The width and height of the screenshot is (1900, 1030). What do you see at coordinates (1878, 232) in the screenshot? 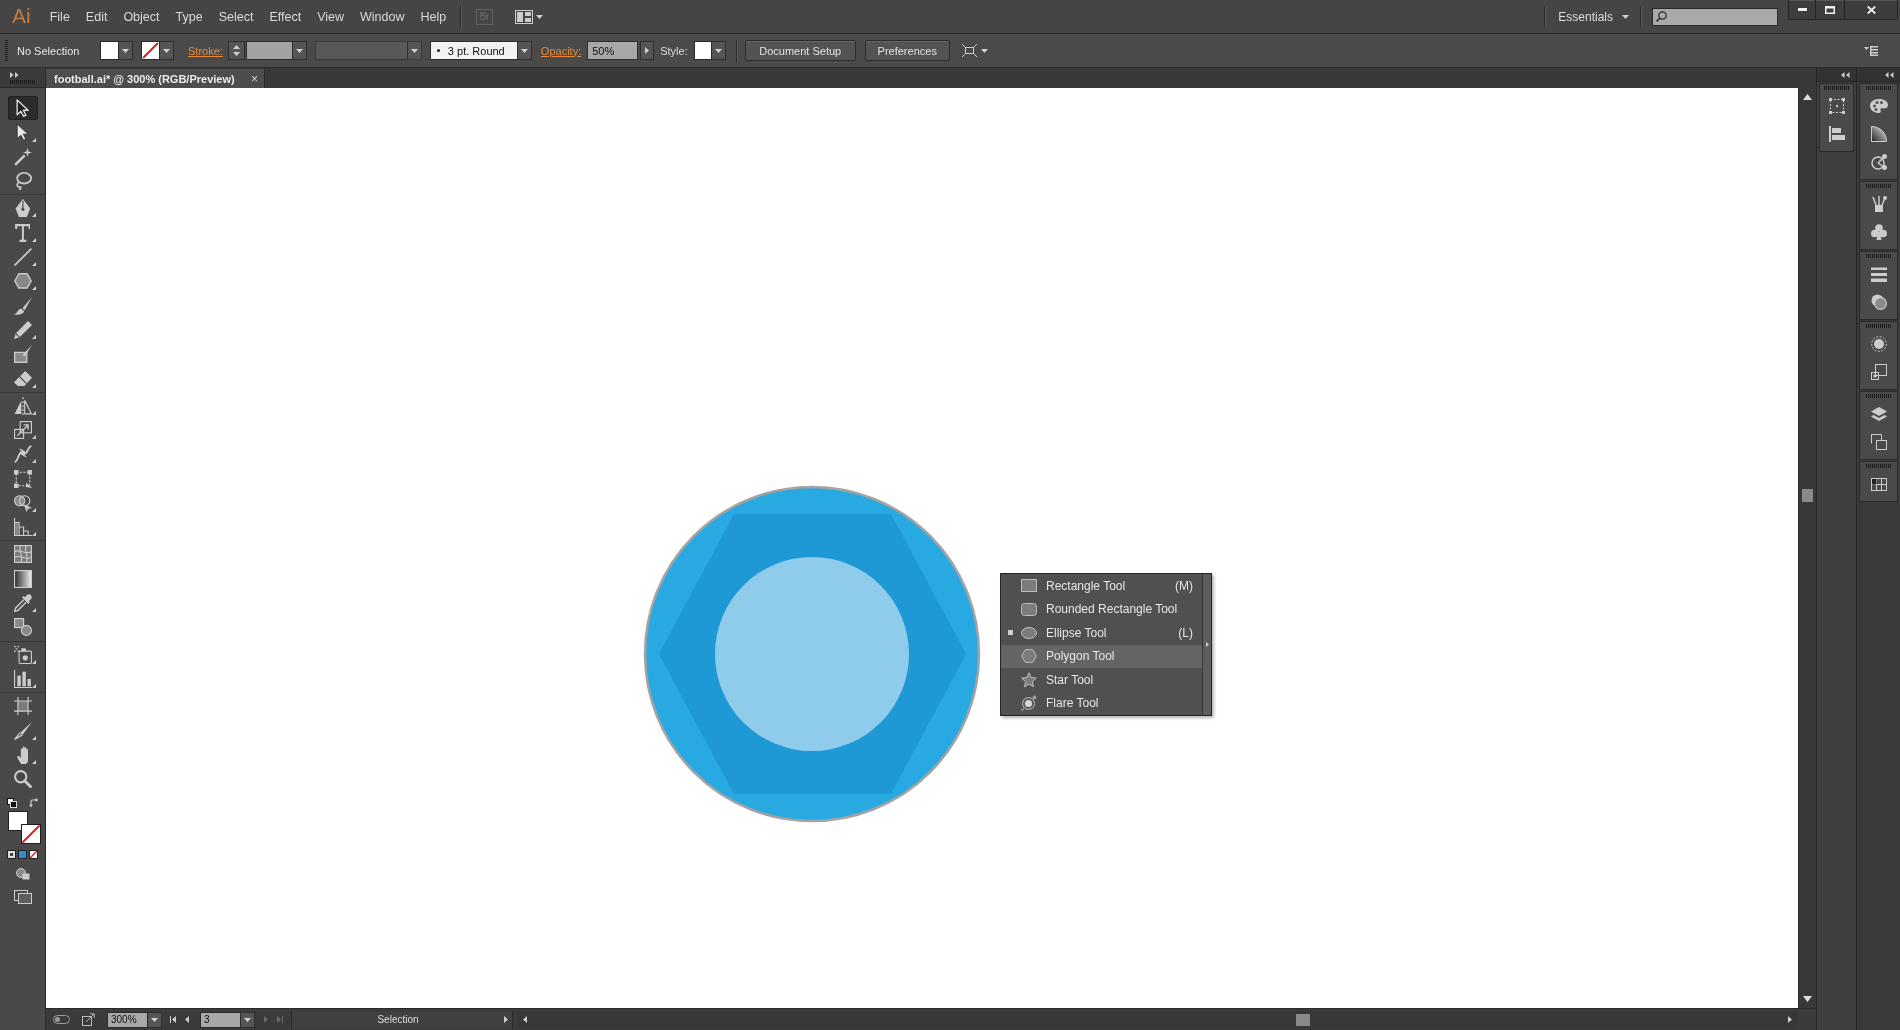
I see `club-icon` at bounding box center [1878, 232].